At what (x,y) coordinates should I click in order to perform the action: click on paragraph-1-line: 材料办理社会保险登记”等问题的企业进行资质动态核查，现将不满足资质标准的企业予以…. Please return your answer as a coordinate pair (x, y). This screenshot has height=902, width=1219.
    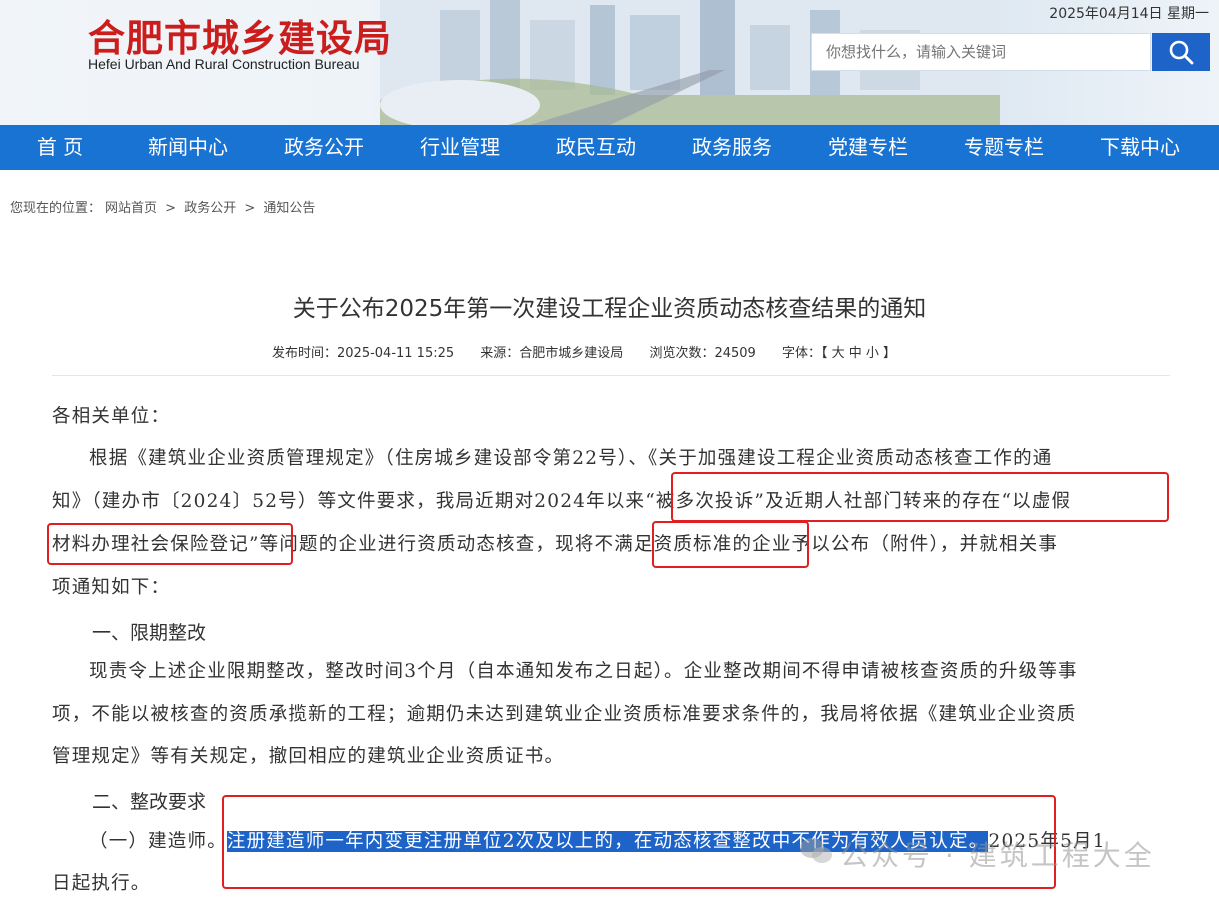
    Looking at the image, I should click on (555, 544).